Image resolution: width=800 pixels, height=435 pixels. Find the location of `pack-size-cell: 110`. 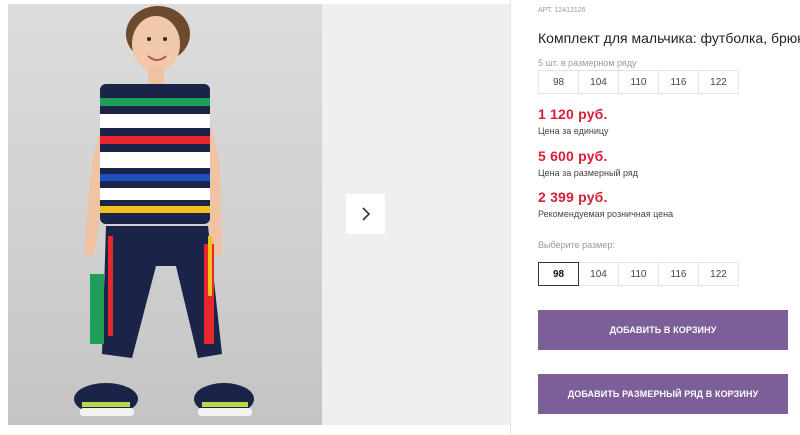

pack-size-cell: 110 is located at coordinates (638, 82).